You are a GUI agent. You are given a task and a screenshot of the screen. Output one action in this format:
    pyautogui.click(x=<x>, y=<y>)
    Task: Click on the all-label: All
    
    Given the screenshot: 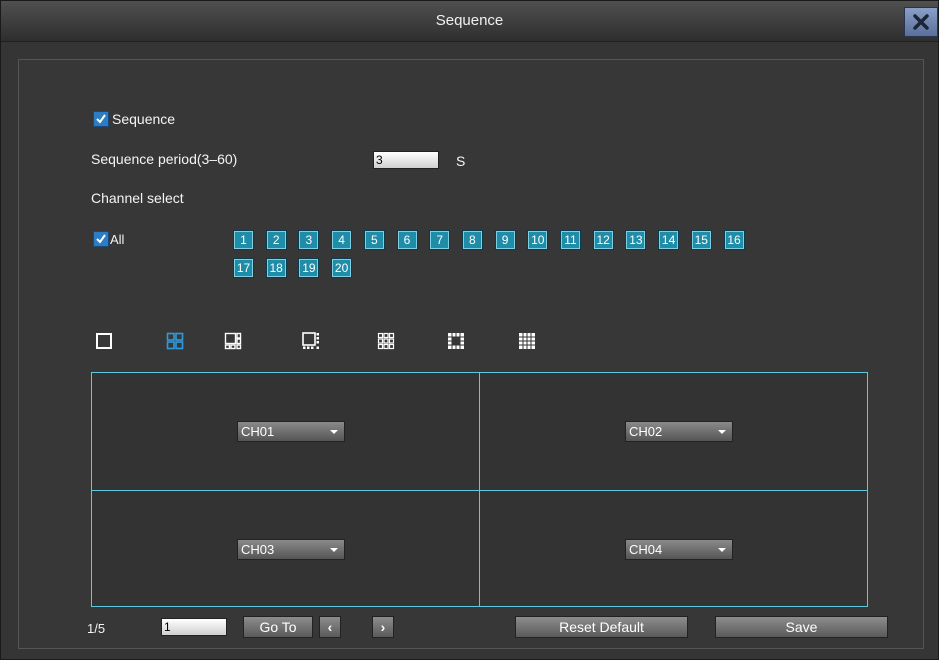 What is the action you would take?
    pyautogui.click(x=117, y=239)
    